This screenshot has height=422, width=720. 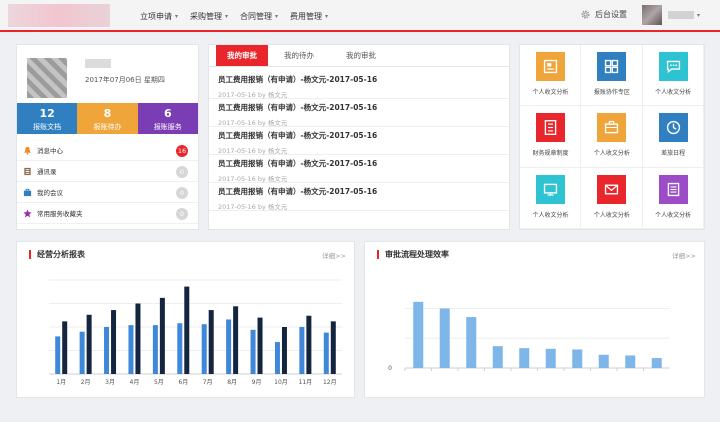 I want to click on list-item-messages: 消息中心 16, so click(x=107, y=150).